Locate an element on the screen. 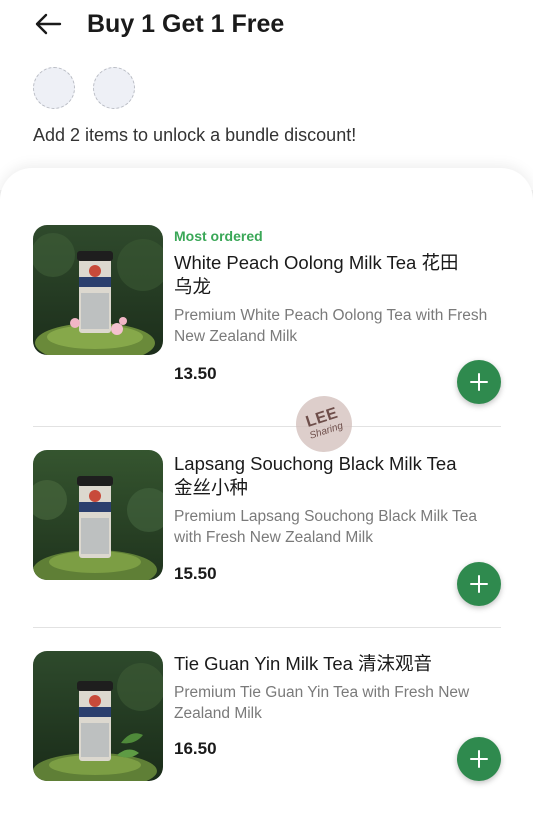 The image size is (533, 828). product-name: Lapsang Souchong Black Milk Tea 金丝小种 is located at coordinates (315, 475).